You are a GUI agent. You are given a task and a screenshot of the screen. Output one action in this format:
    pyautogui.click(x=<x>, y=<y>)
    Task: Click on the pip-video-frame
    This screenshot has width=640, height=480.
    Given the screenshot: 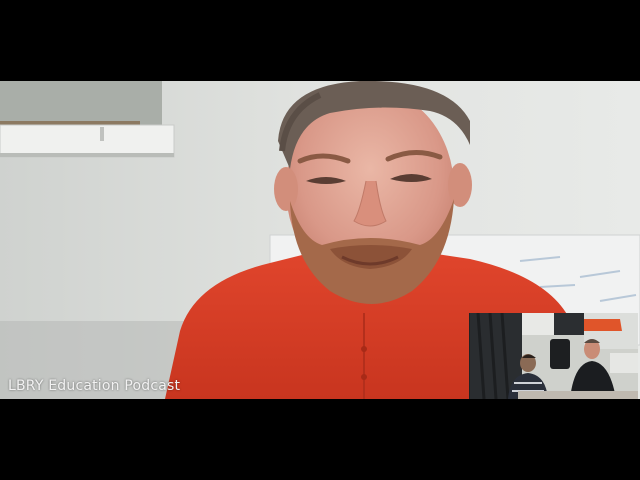 What is the action you would take?
    pyautogui.click(x=554, y=356)
    